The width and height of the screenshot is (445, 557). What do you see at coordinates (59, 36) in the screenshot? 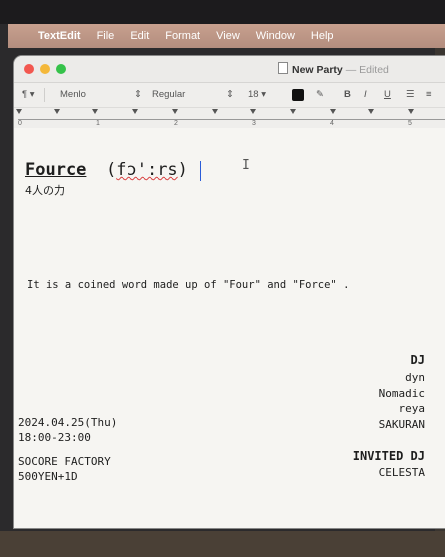
I see `menu-item-textedit: TextEdit` at bounding box center [59, 36].